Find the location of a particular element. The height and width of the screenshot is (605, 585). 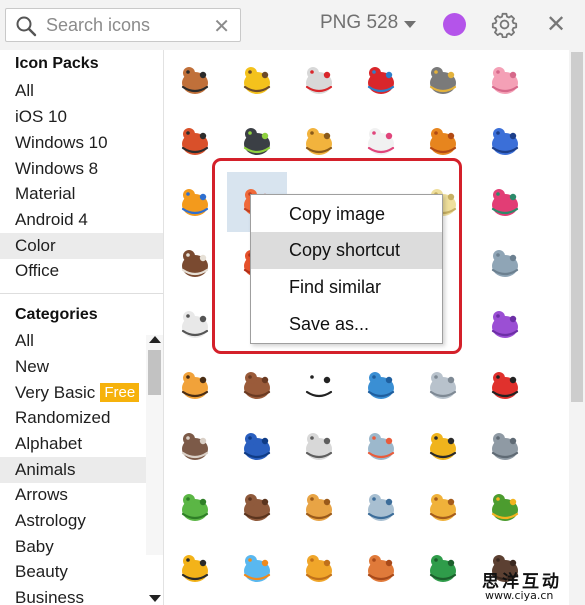

format-dropdown: PNG 528 is located at coordinates (359, 23).